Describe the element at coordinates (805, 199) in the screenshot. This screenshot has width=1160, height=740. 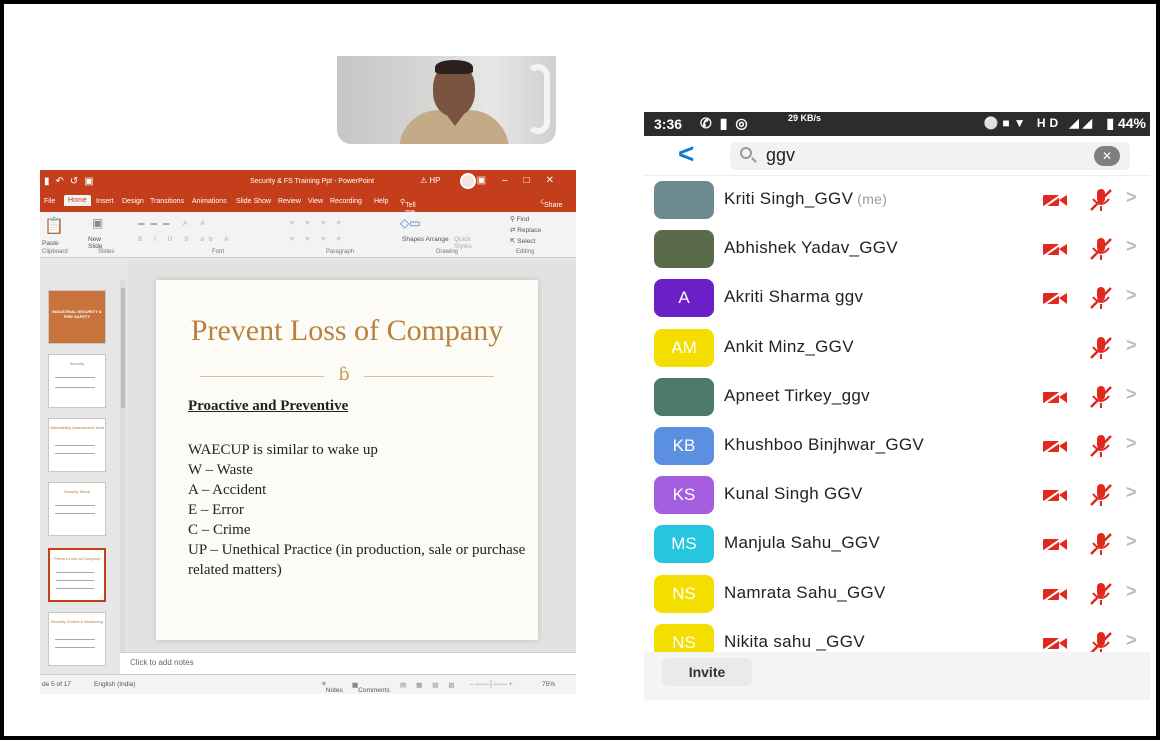
I see `participant-name: Kriti Singh_GGV (me)` at that location.